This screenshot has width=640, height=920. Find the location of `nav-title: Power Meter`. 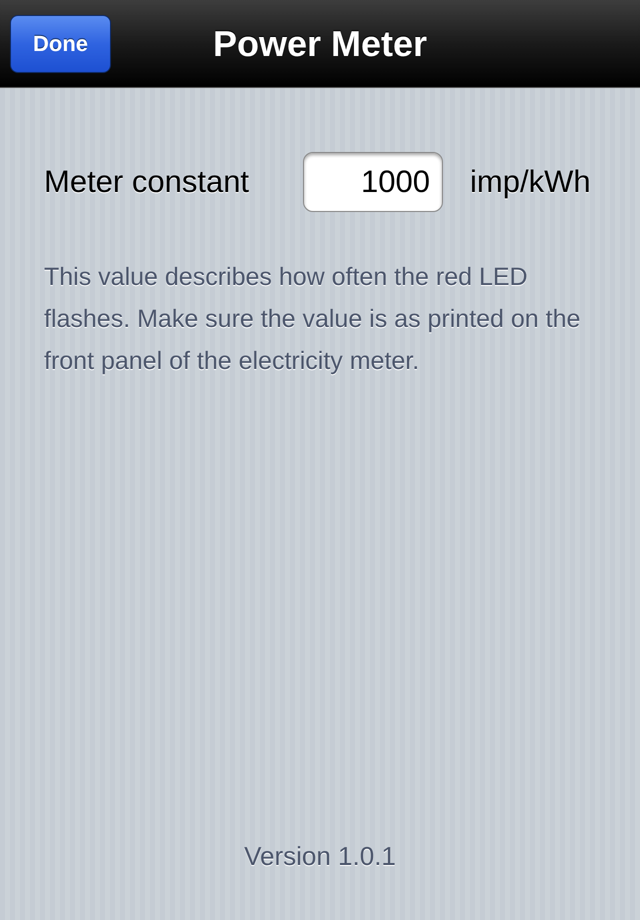

nav-title: Power Meter is located at coordinates (320, 43).